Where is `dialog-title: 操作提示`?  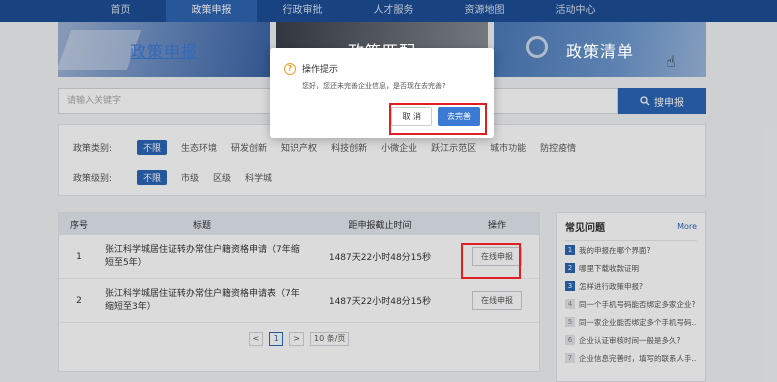
dialog-title: 操作提示 is located at coordinates (320, 70).